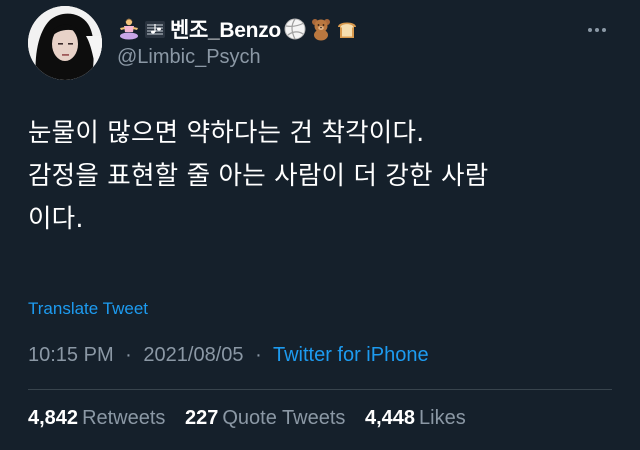 This screenshot has width=640, height=450. Describe the element at coordinates (155, 29) in the screenshot. I see `music-staff-emoji-icon` at that location.